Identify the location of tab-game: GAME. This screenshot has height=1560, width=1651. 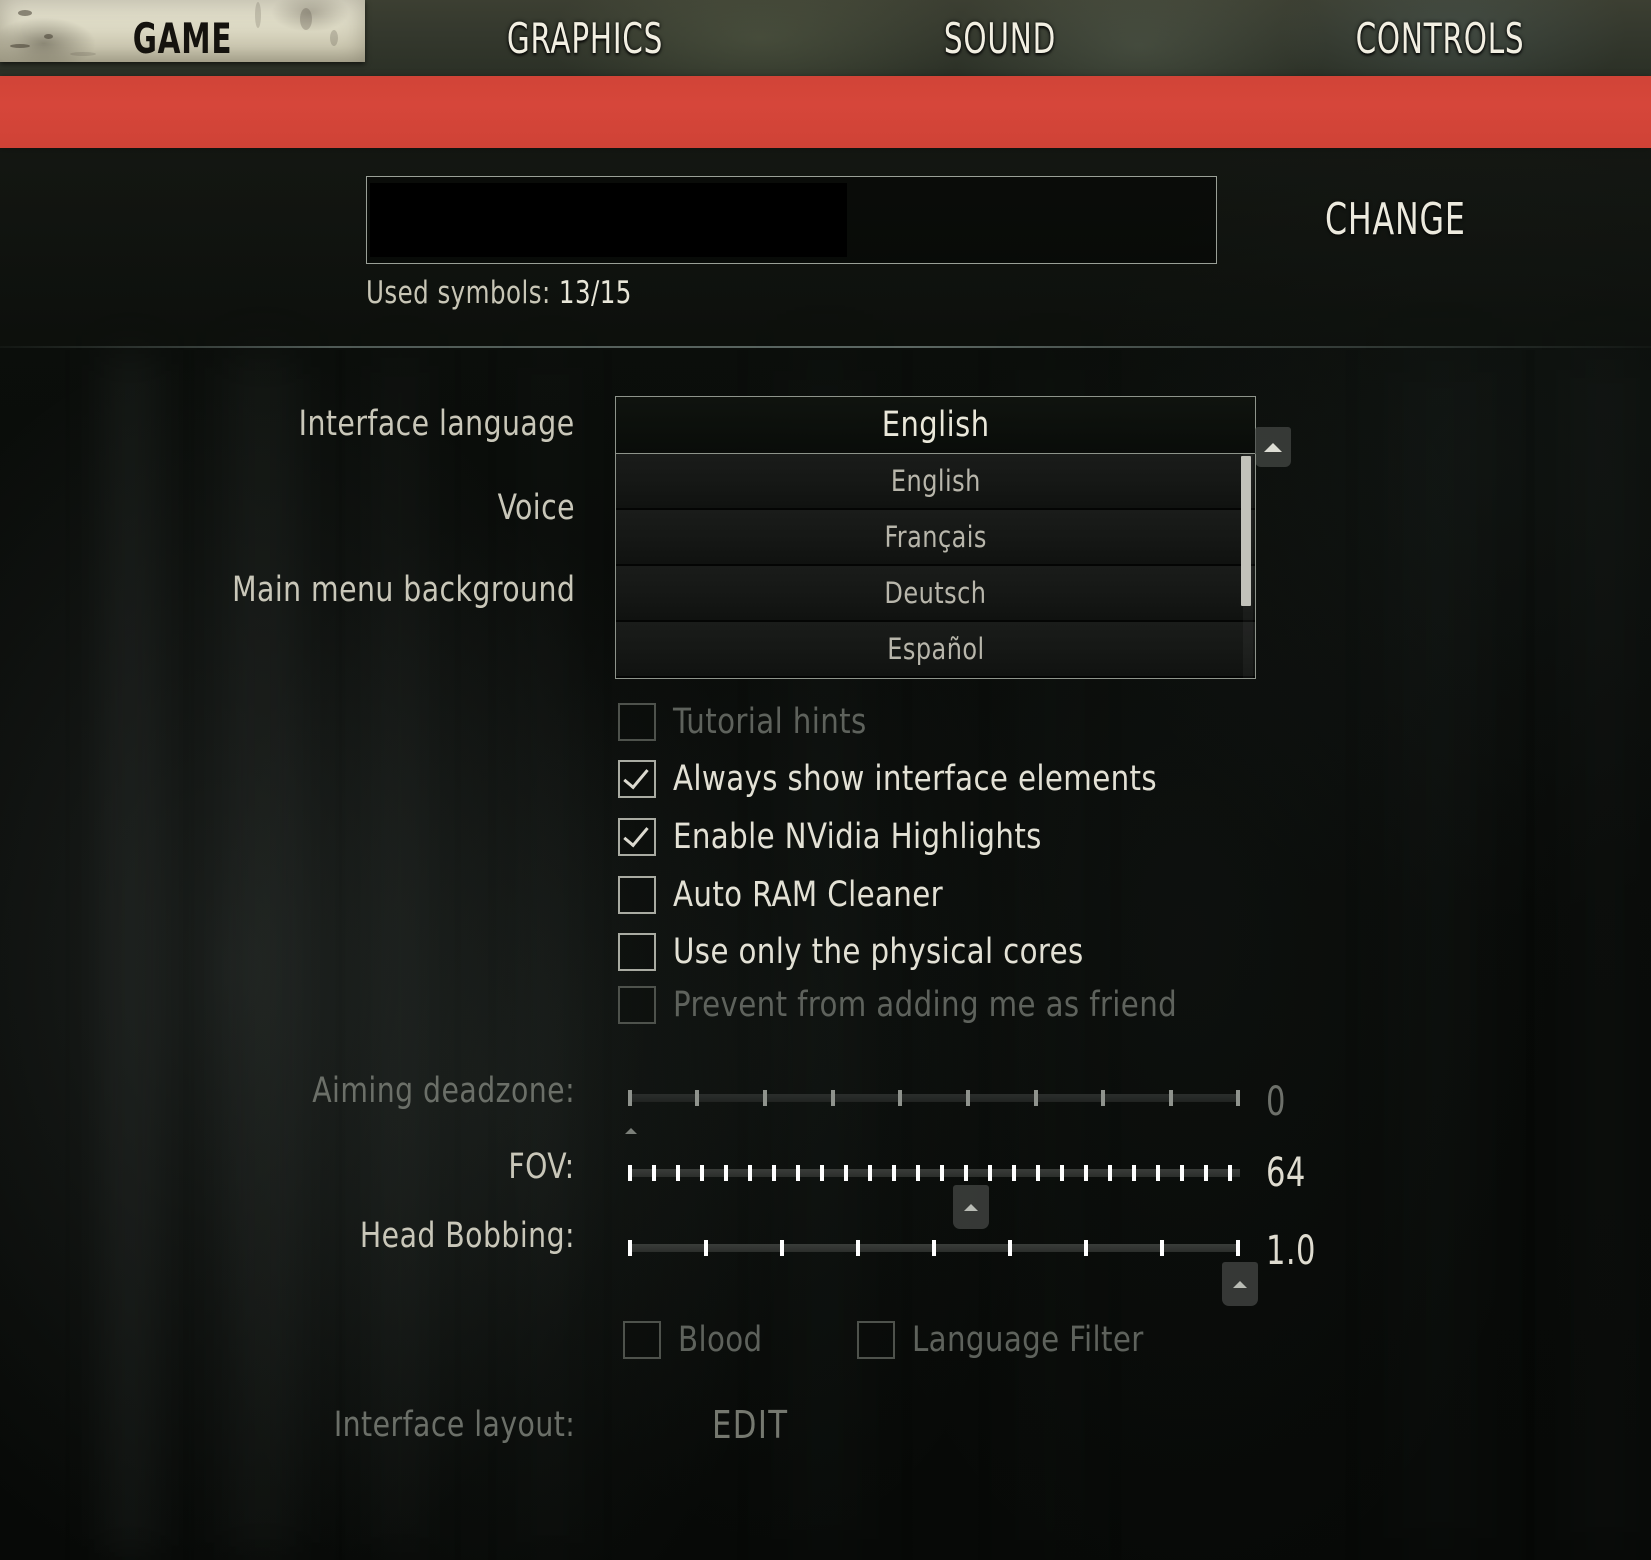
(182, 38).